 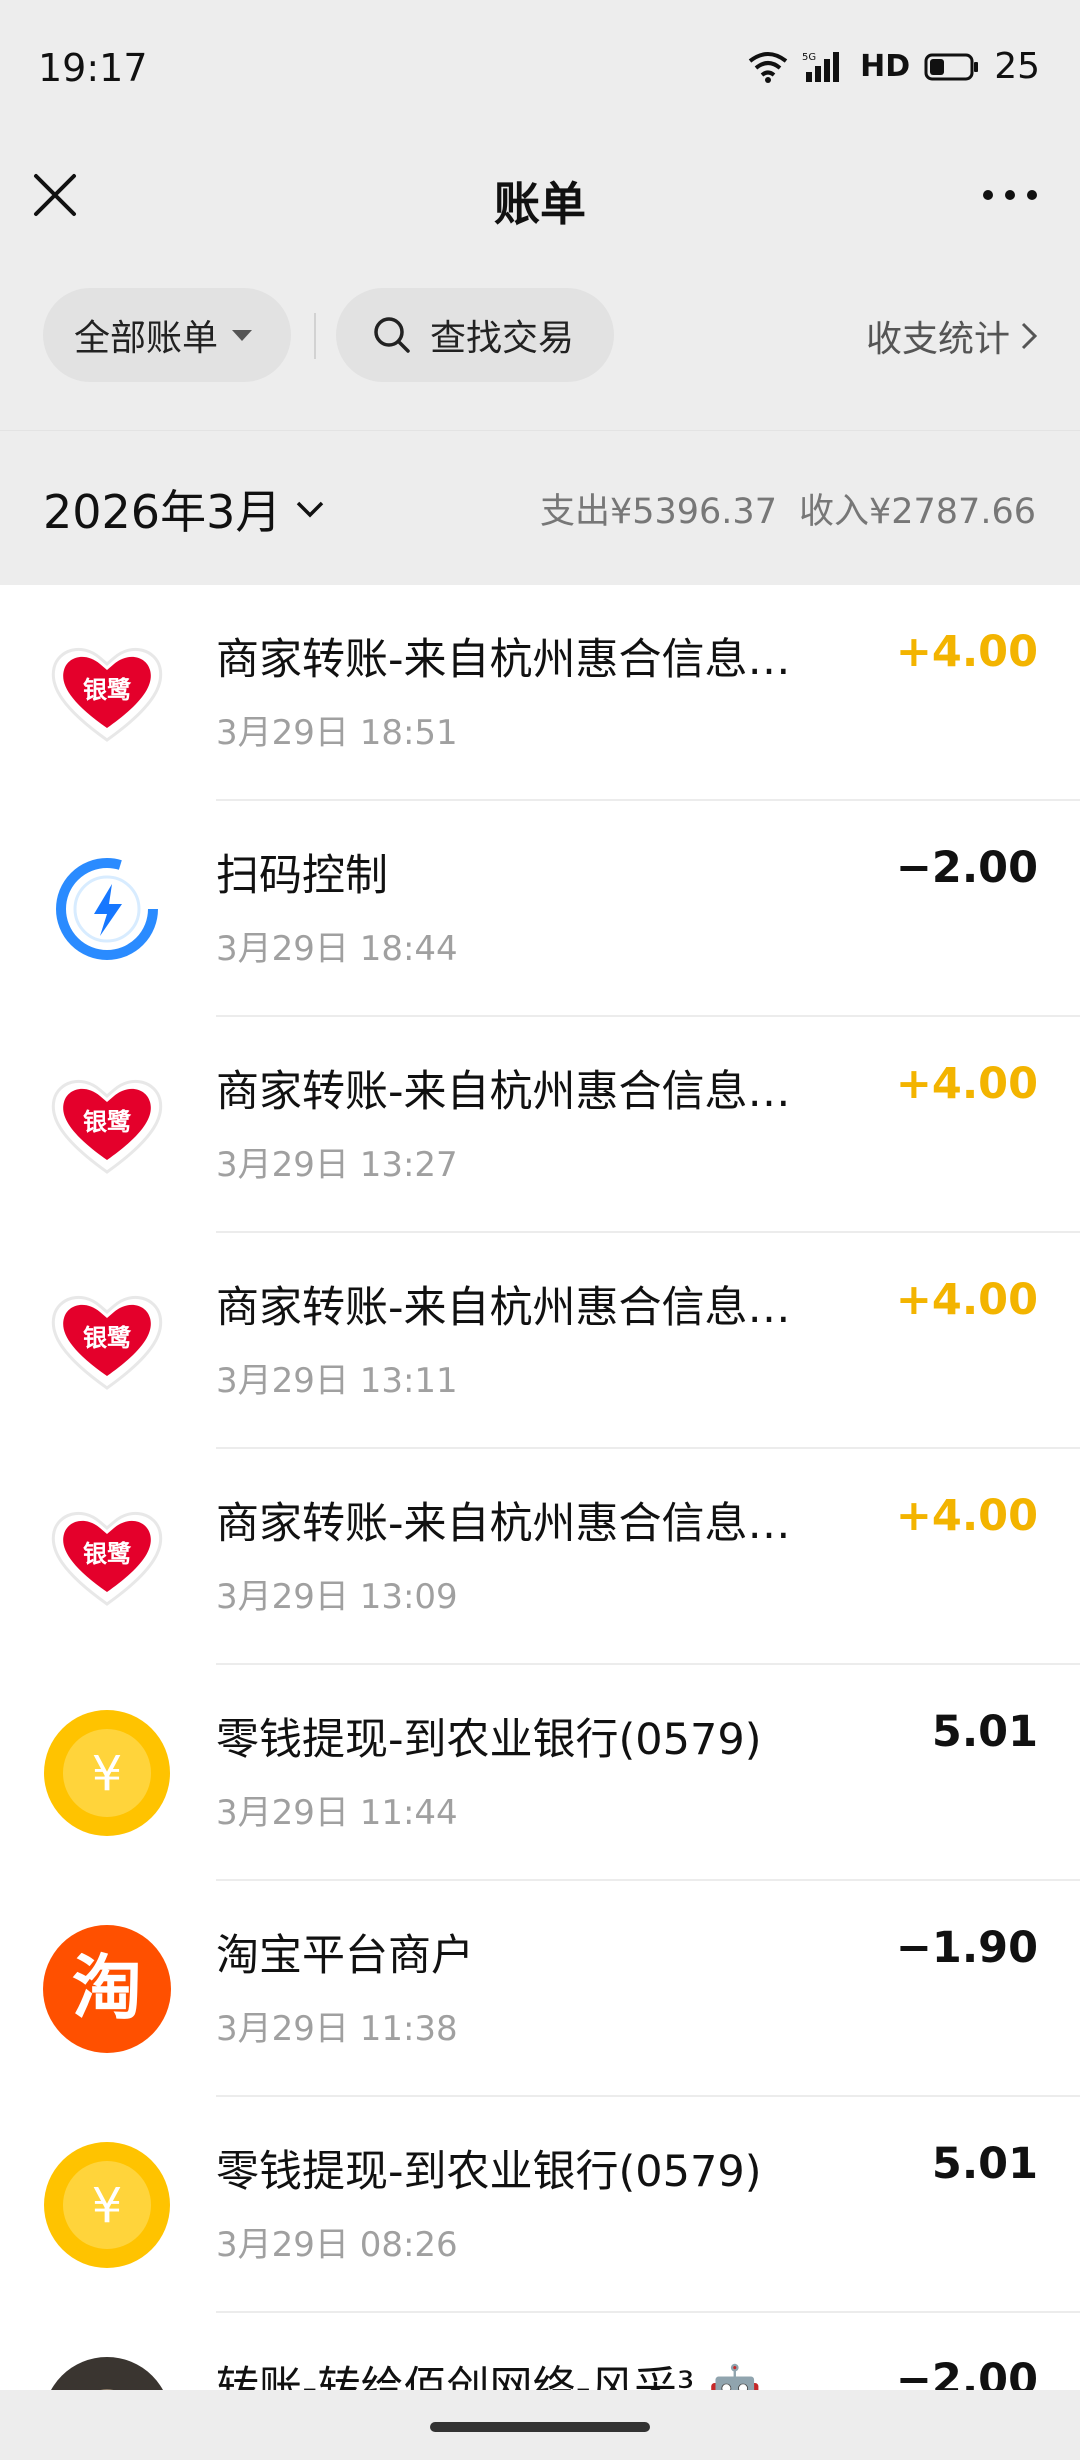 I want to click on status-time: 19:17, so click(x=93, y=68).